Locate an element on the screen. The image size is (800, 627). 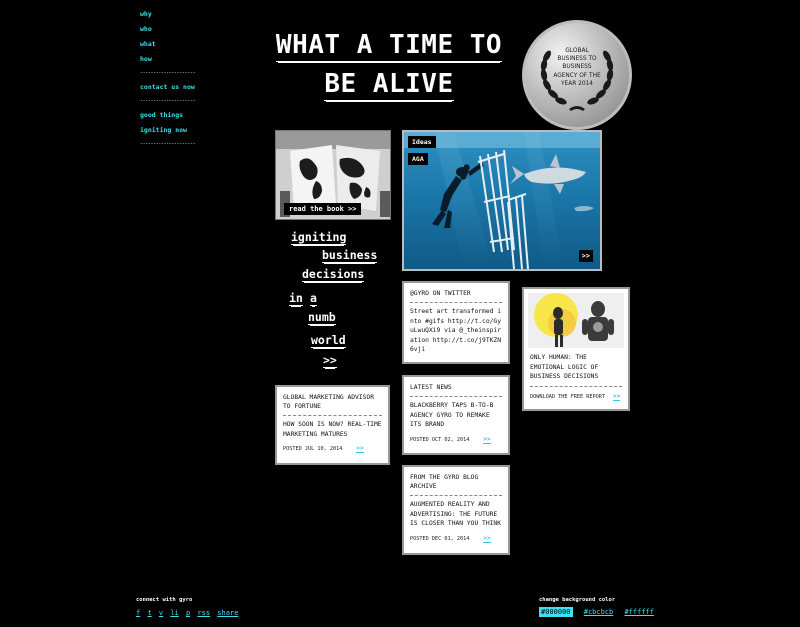
nav-item-good-things: good things is located at coordinates (168, 115).